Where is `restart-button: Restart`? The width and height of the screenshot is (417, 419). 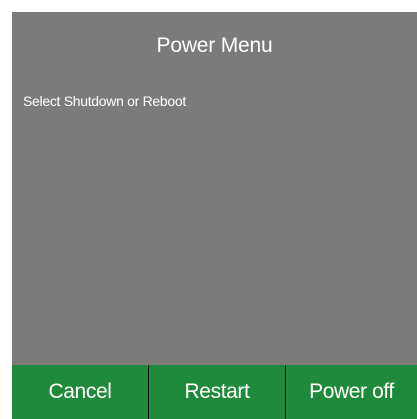 restart-button: Restart is located at coordinates (217, 392).